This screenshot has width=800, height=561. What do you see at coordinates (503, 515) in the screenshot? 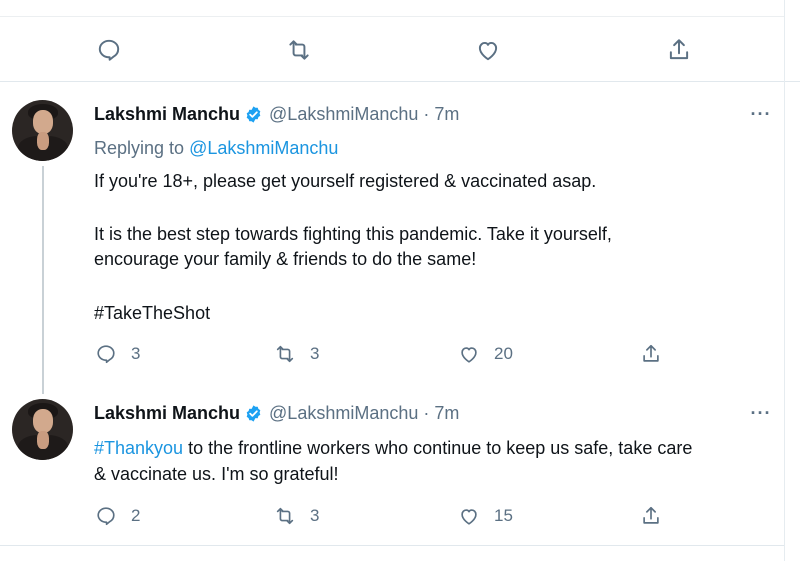
I see `like-count: 15` at bounding box center [503, 515].